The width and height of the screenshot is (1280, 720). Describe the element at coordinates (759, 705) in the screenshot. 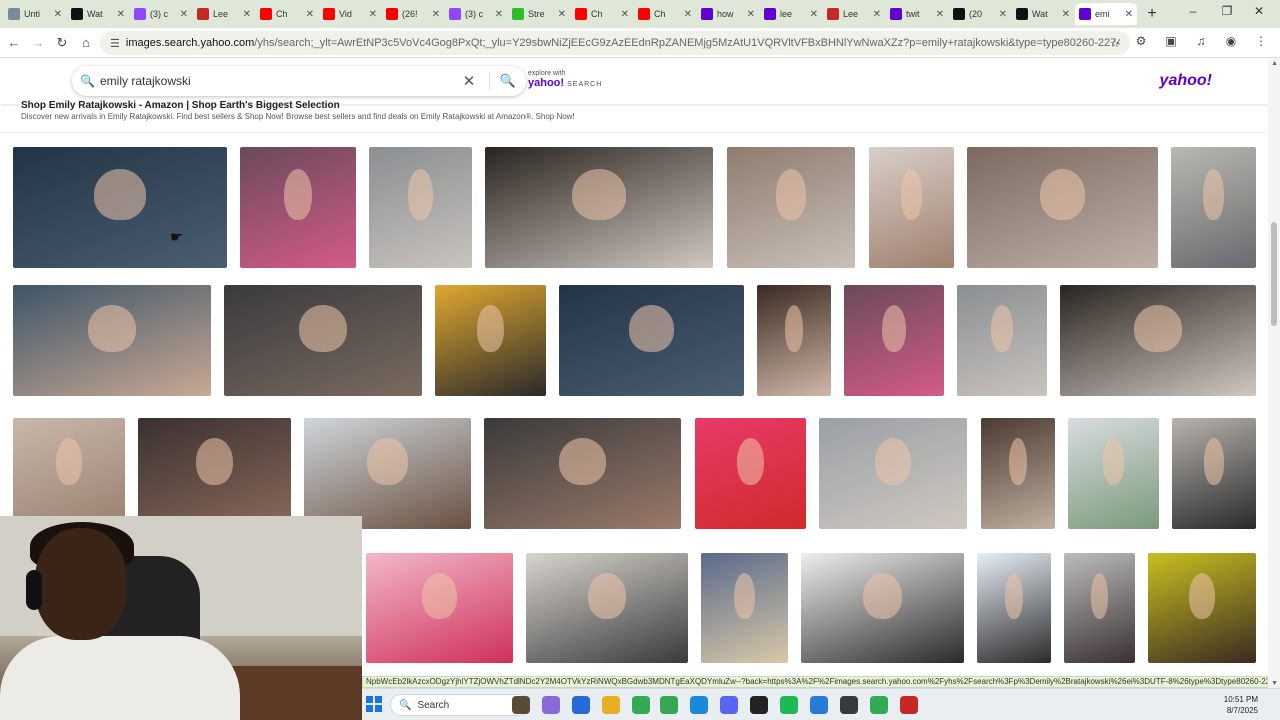

I see `terminal-icon` at that location.